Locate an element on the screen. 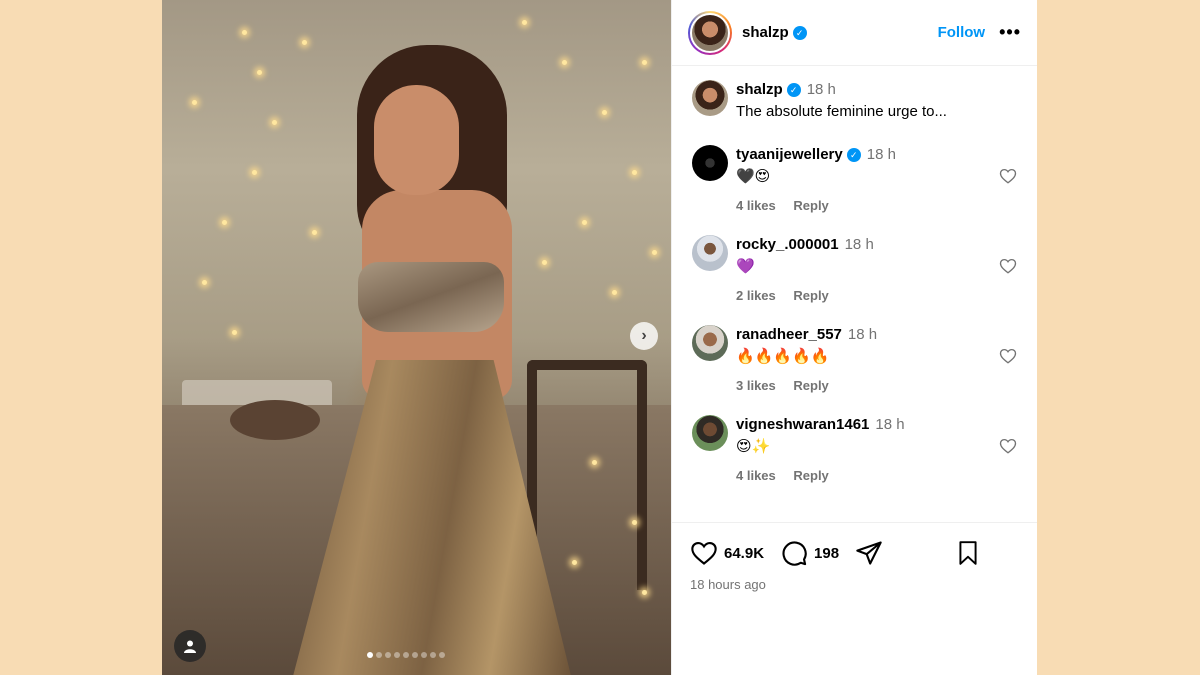 The height and width of the screenshot is (675, 1200). photo-stool is located at coordinates (275, 420).